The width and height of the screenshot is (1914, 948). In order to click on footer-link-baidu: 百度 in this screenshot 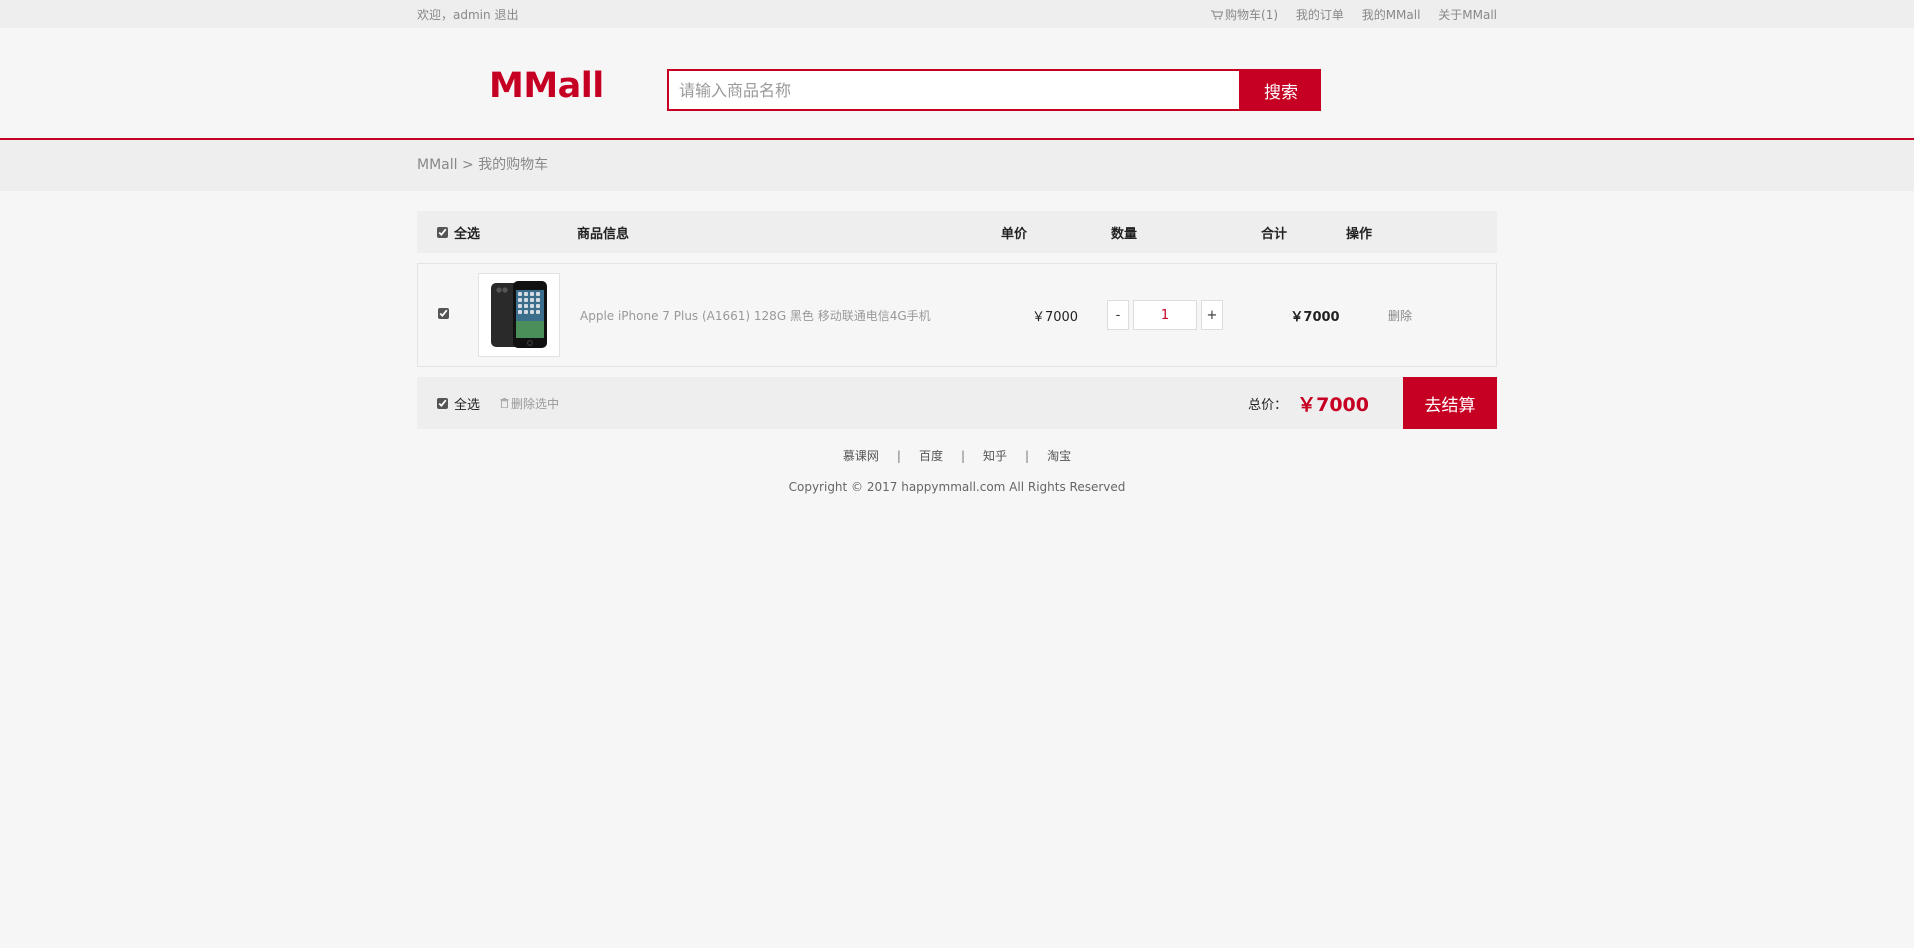, I will do `click(931, 455)`.